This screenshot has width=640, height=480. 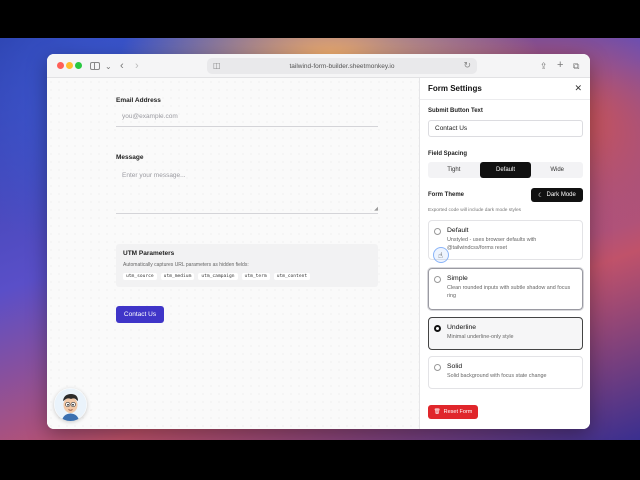 I want to click on maximize-window-button, so click(x=78, y=65).